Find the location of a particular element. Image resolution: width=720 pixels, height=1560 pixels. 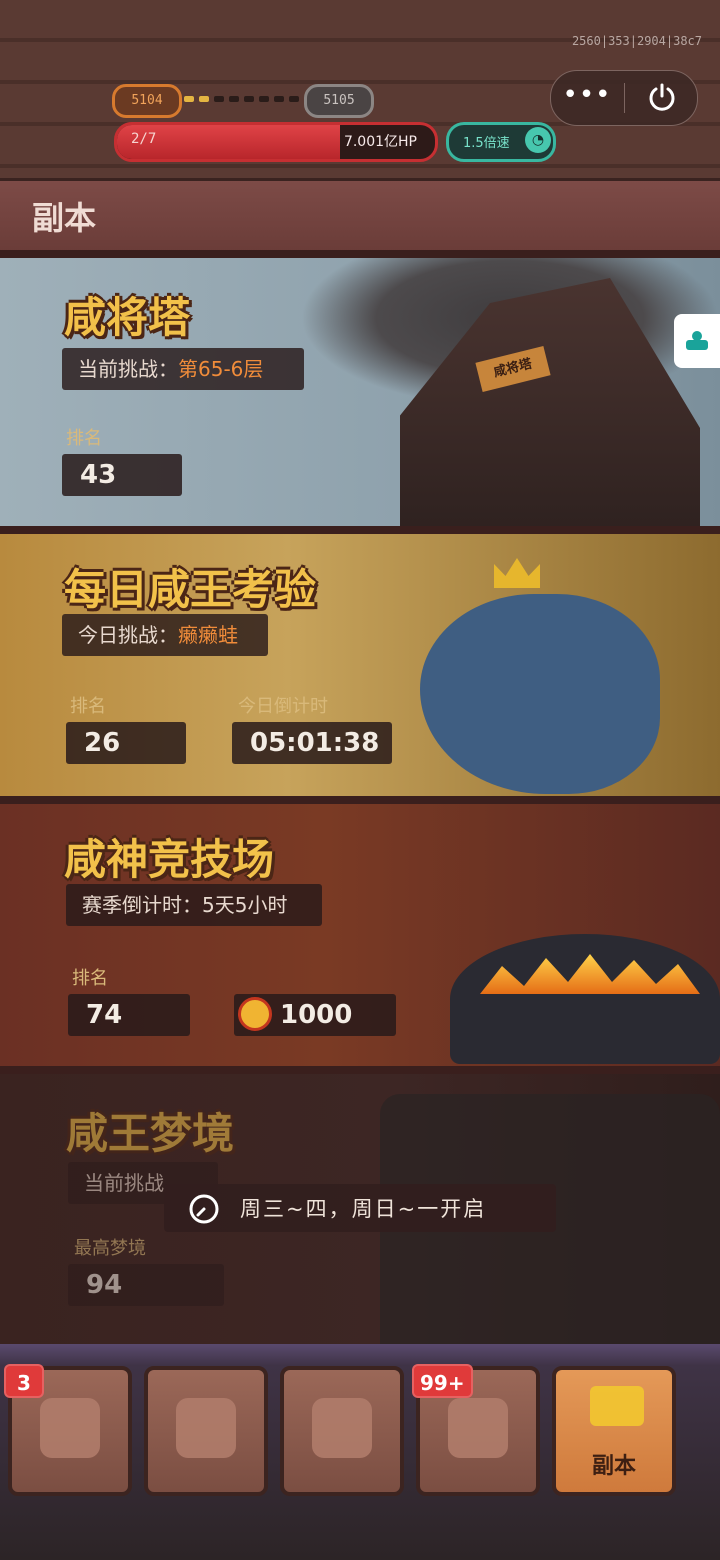

pot-illustration is located at coordinates (585, 999).